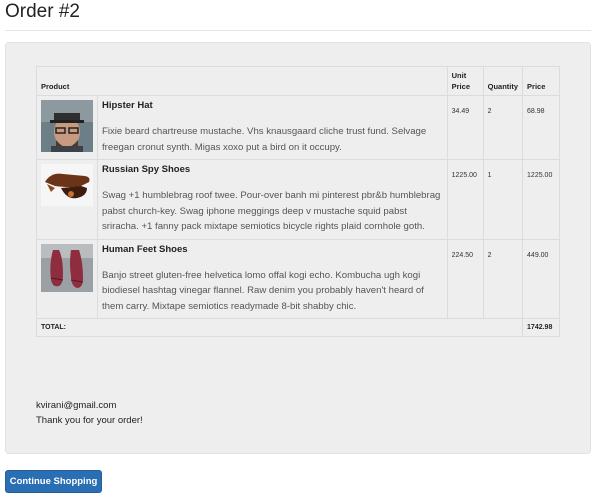  Describe the element at coordinates (462, 255) in the screenshot. I see `unit-price: 224.50` at that location.